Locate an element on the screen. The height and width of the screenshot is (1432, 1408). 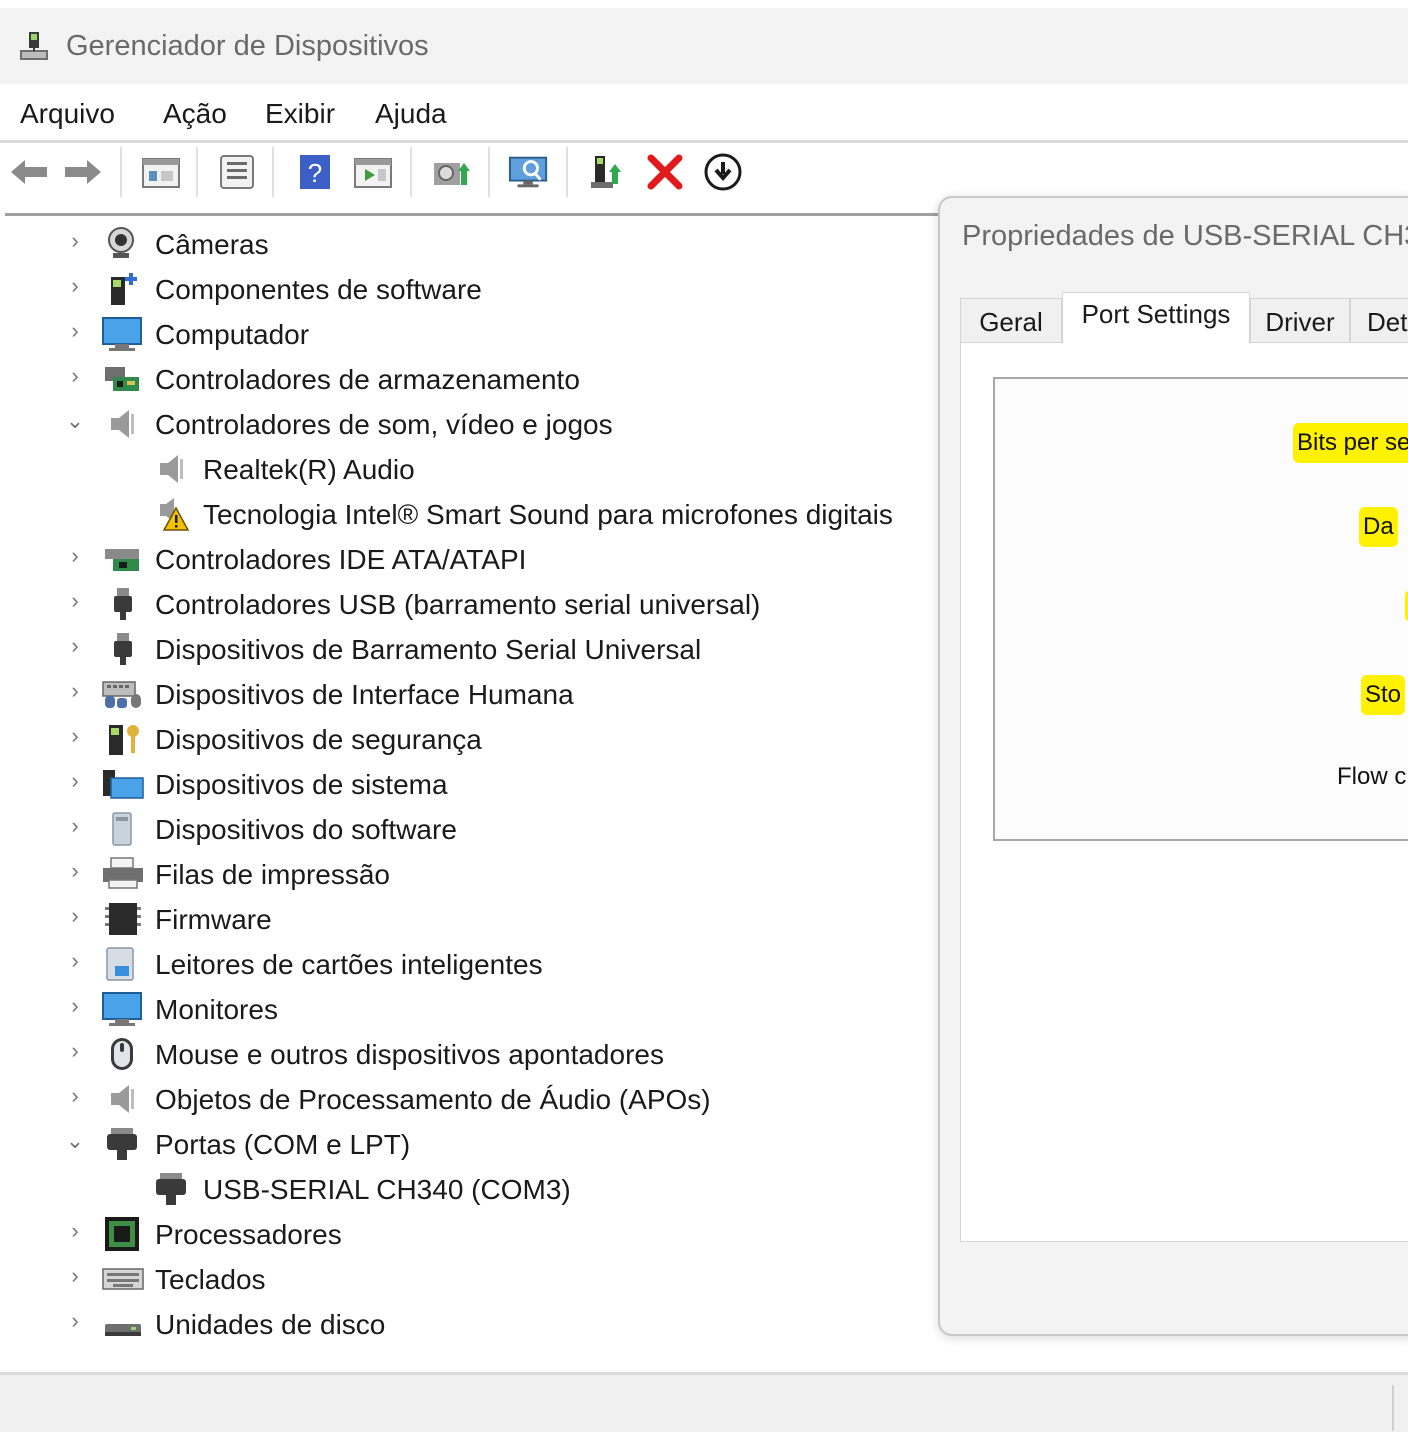
tree-item-cameras: › Câmeras is located at coordinates (470, 244).